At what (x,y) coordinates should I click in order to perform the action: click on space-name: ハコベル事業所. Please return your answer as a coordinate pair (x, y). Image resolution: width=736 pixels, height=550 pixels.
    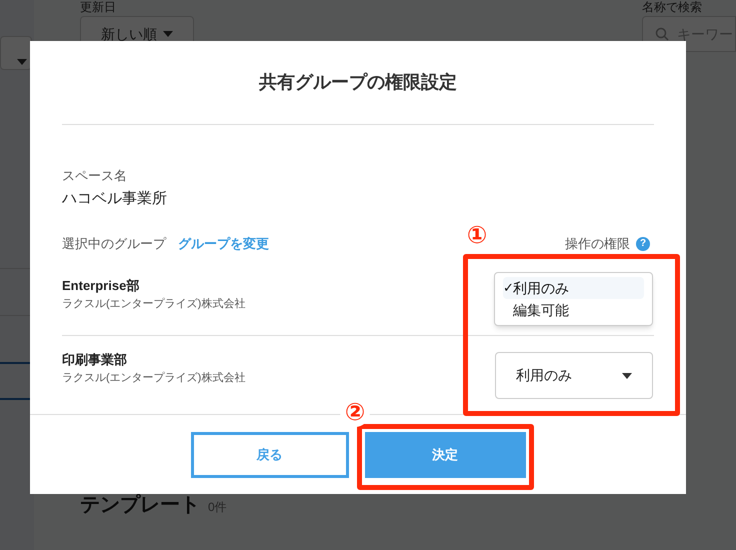
    Looking at the image, I should click on (114, 199).